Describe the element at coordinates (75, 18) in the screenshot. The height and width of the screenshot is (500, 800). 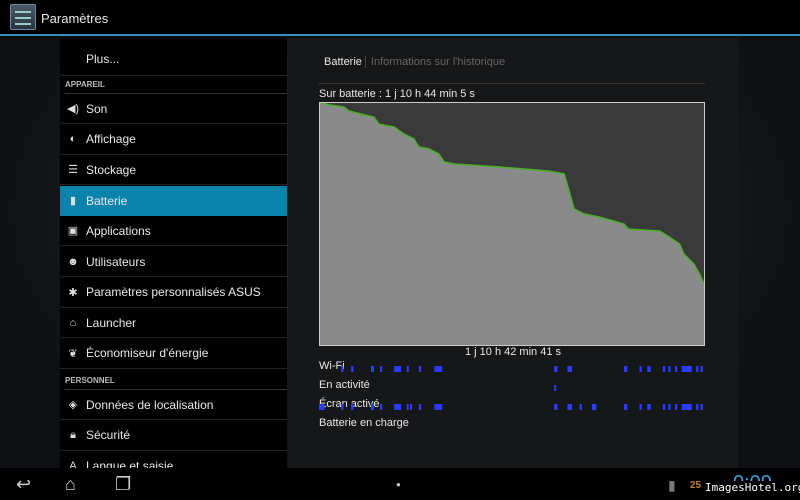
I see `app-title: Paramètres` at that location.